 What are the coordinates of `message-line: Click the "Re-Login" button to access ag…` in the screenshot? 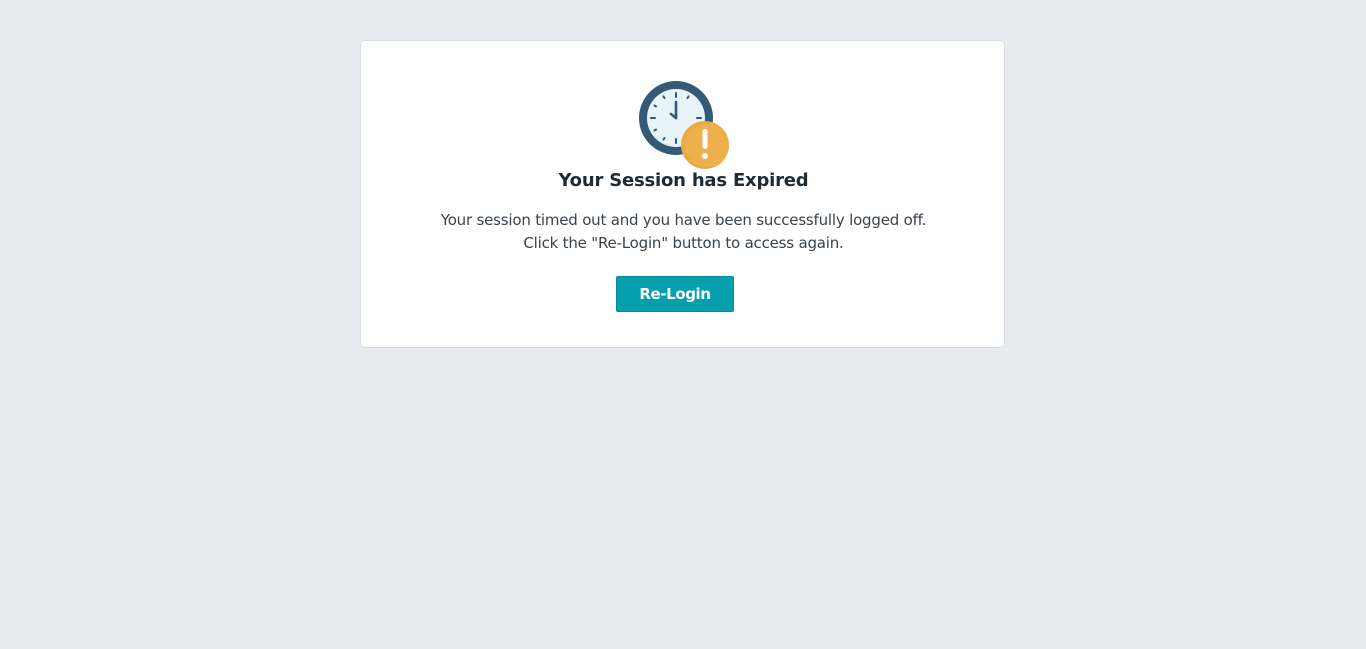 It's located at (683, 243).